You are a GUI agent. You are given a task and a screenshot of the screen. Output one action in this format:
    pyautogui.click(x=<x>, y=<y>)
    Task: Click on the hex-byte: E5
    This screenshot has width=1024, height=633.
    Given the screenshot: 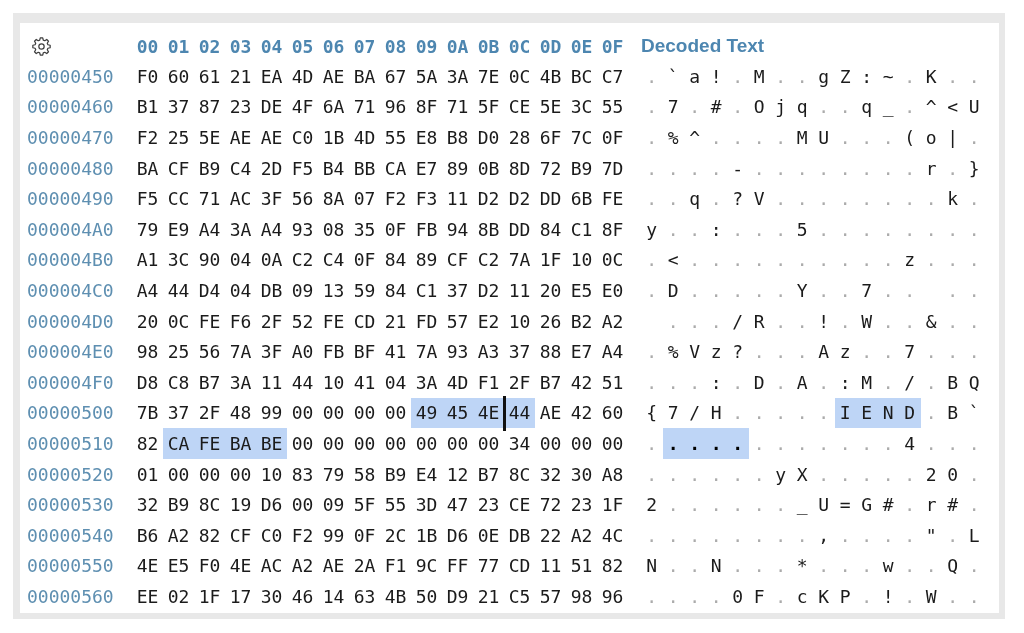 What is the action you would take?
    pyautogui.click(x=178, y=566)
    